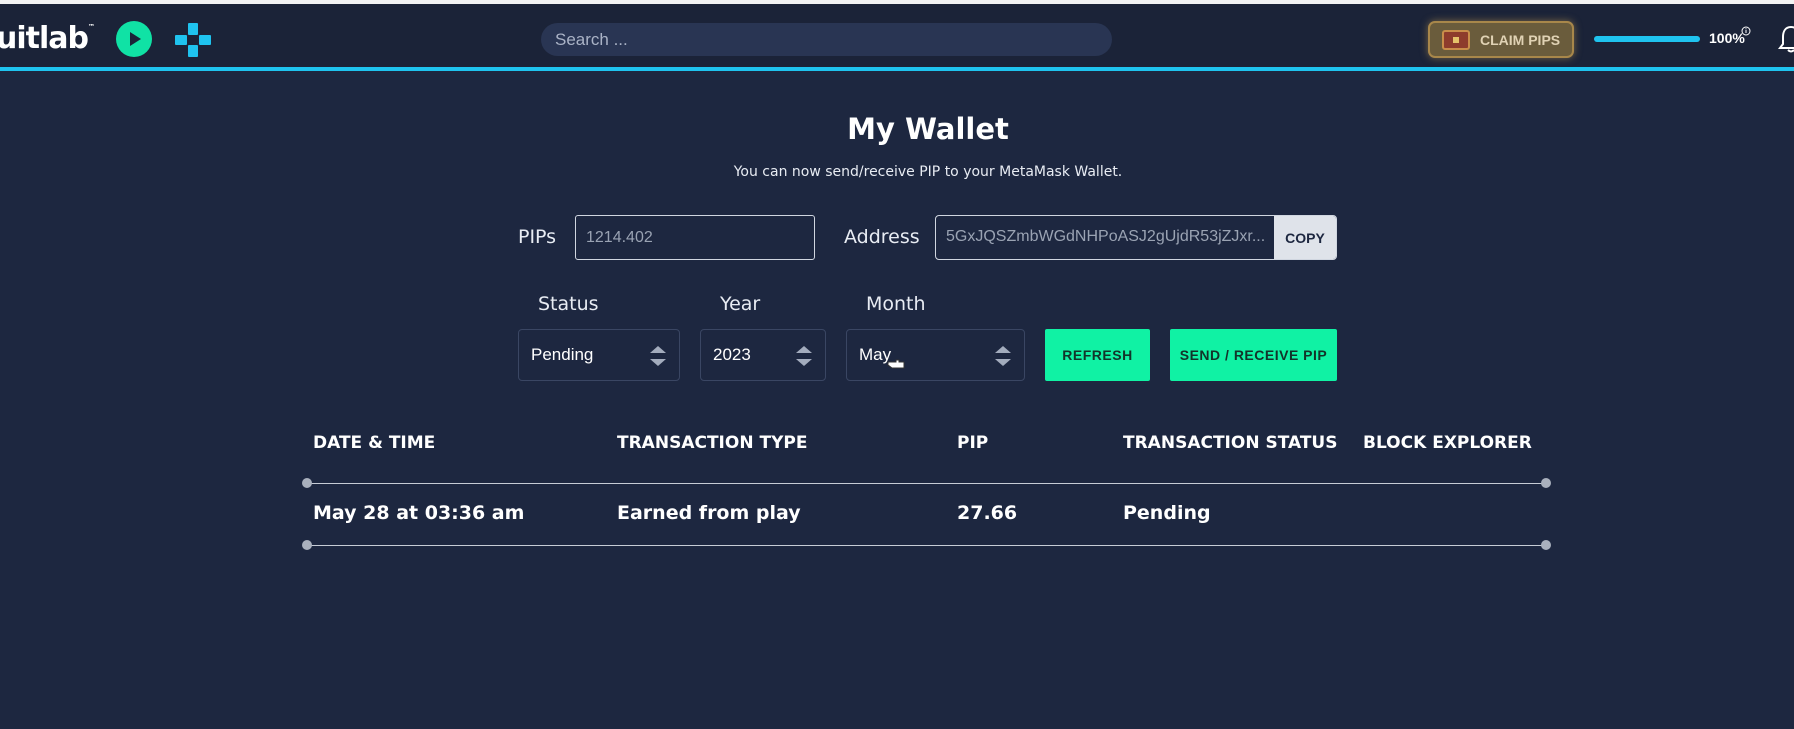 This screenshot has width=1794, height=729. Describe the element at coordinates (732, 354) in the screenshot. I see `year-select-value: 2023` at that location.